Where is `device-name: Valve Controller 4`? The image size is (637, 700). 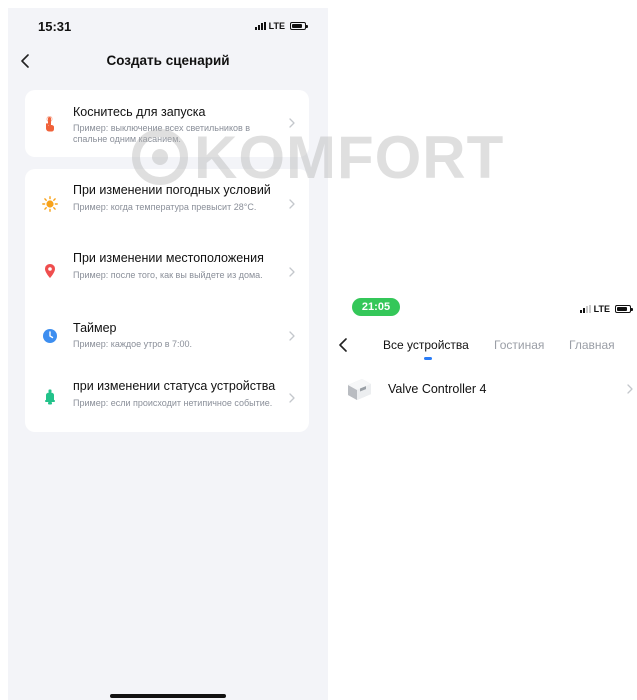
device-name: Valve Controller 4 is located at coordinates (437, 389).